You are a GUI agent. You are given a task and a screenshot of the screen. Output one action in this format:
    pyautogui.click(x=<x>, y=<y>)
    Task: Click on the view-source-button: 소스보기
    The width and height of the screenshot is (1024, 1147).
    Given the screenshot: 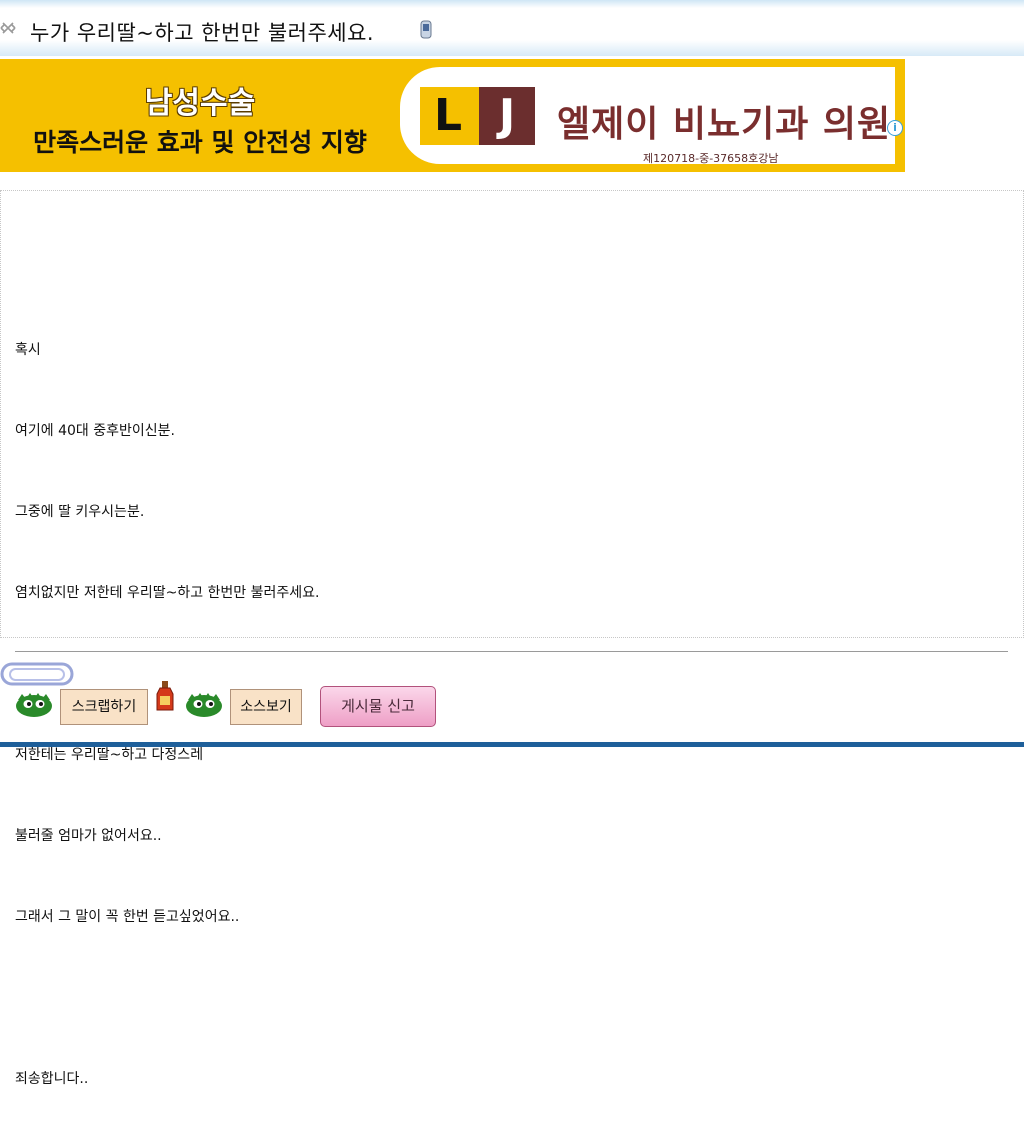 What is the action you would take?
    pyautogui.click(x=266, y=707)
    